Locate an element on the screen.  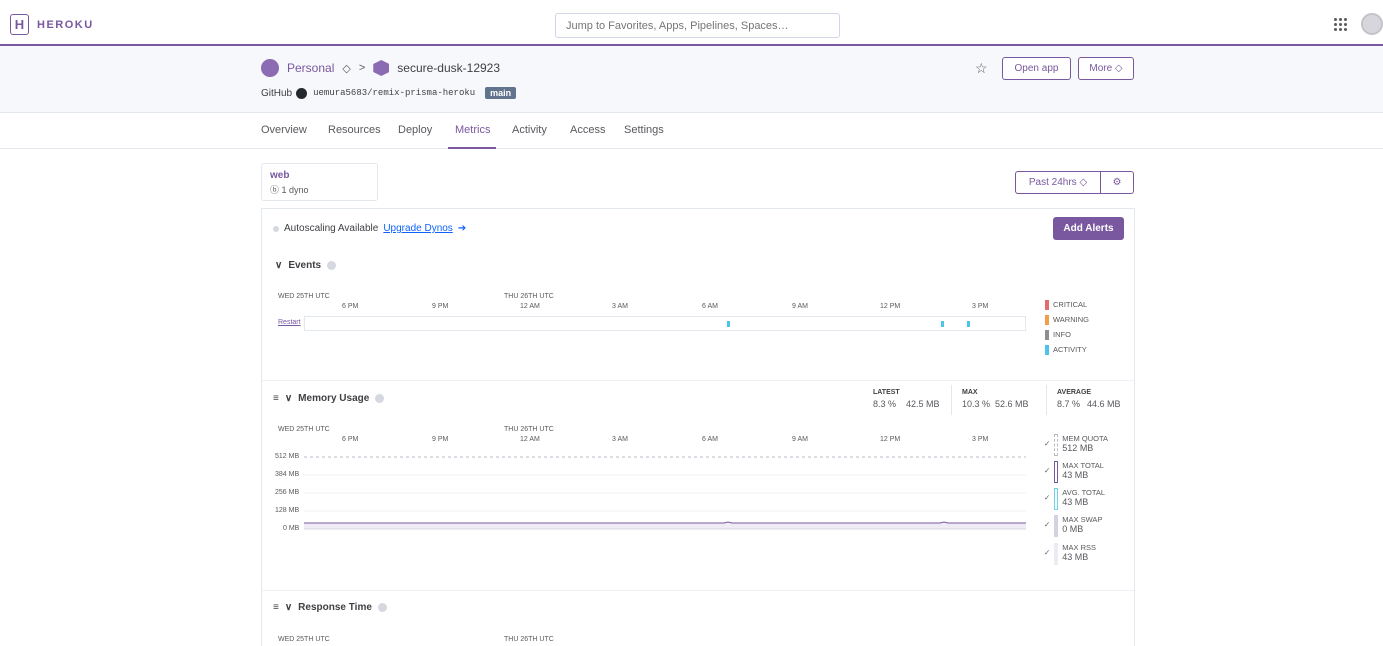
y-tick-label: 256 MB is located at coordinates (287, 492).